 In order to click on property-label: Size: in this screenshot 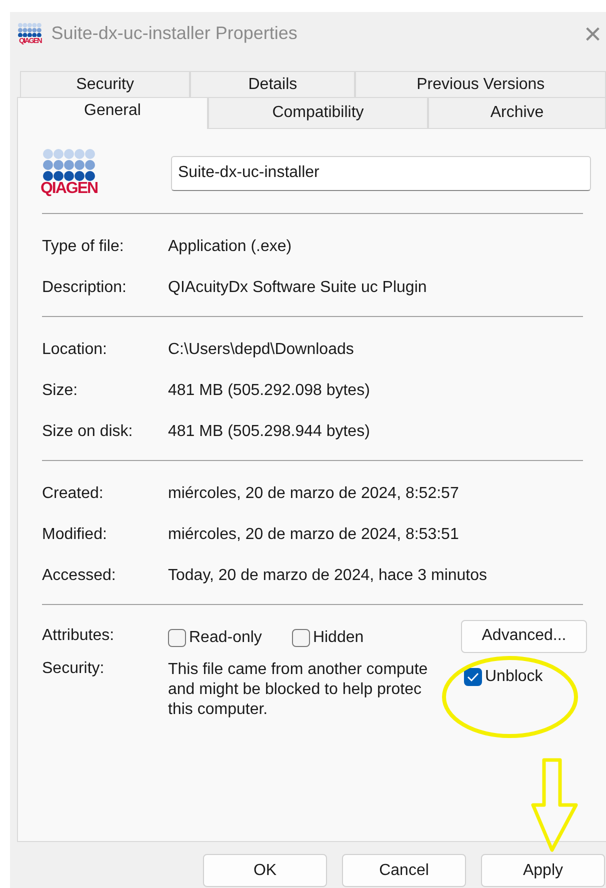, I will do `click(60, 391)`.